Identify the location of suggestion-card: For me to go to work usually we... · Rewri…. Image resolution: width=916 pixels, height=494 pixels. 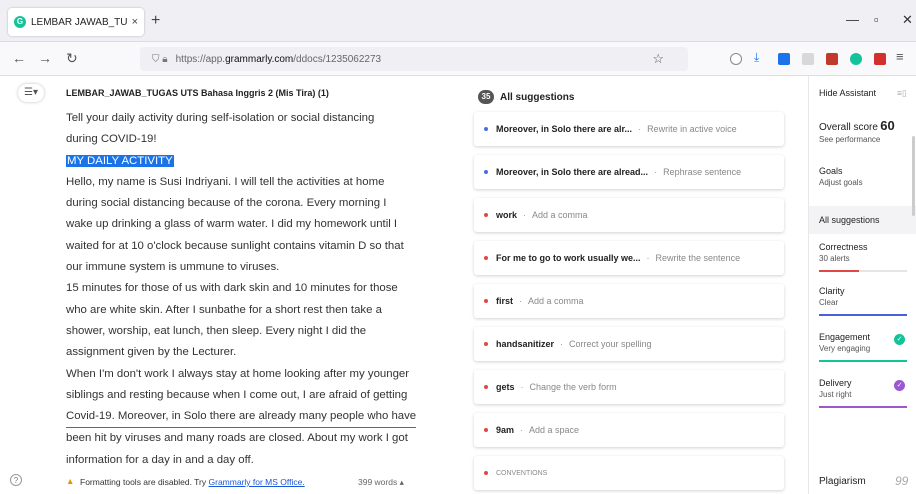
(629, 258).